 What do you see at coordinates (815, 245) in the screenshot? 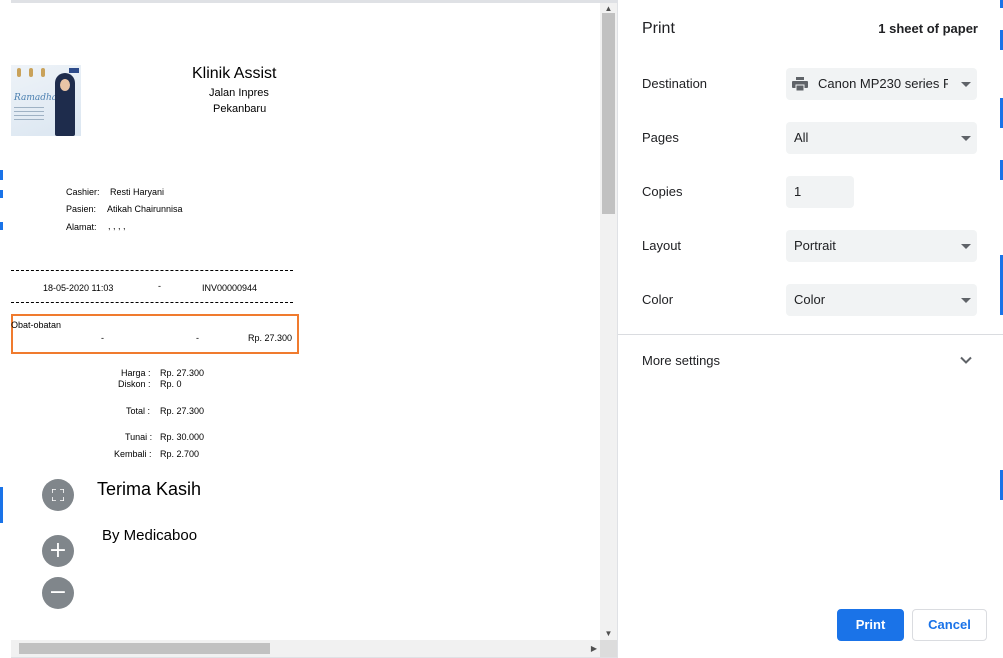
I see `layout-value: Portrait` at bounding box center [815, 245].